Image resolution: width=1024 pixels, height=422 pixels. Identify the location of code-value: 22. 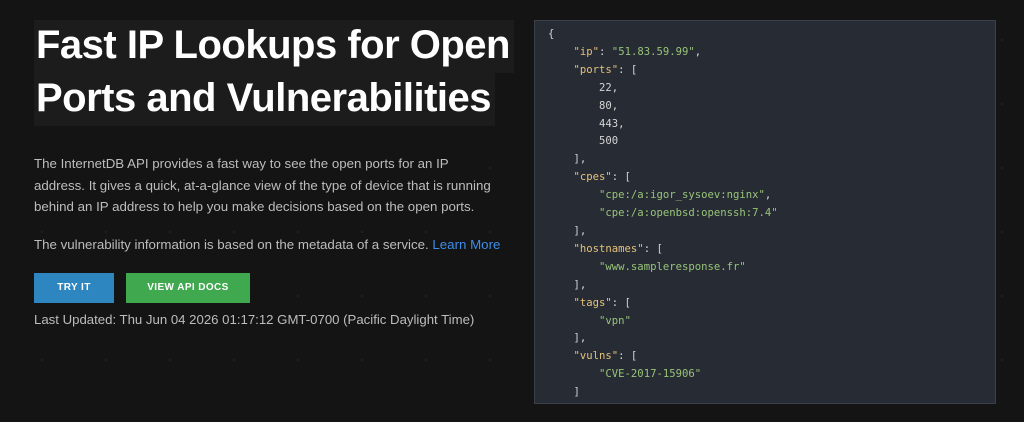
(605, 87).